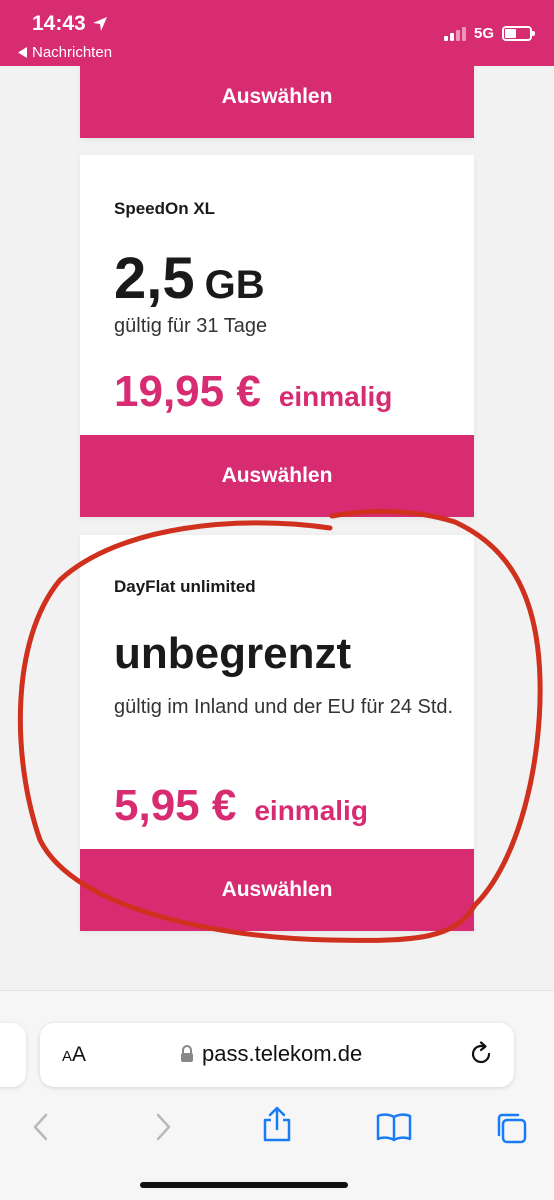  What do you see at coordinates (518, 33) in the screenshot?
I see `battery-icon` at bounding box center [518, 33].